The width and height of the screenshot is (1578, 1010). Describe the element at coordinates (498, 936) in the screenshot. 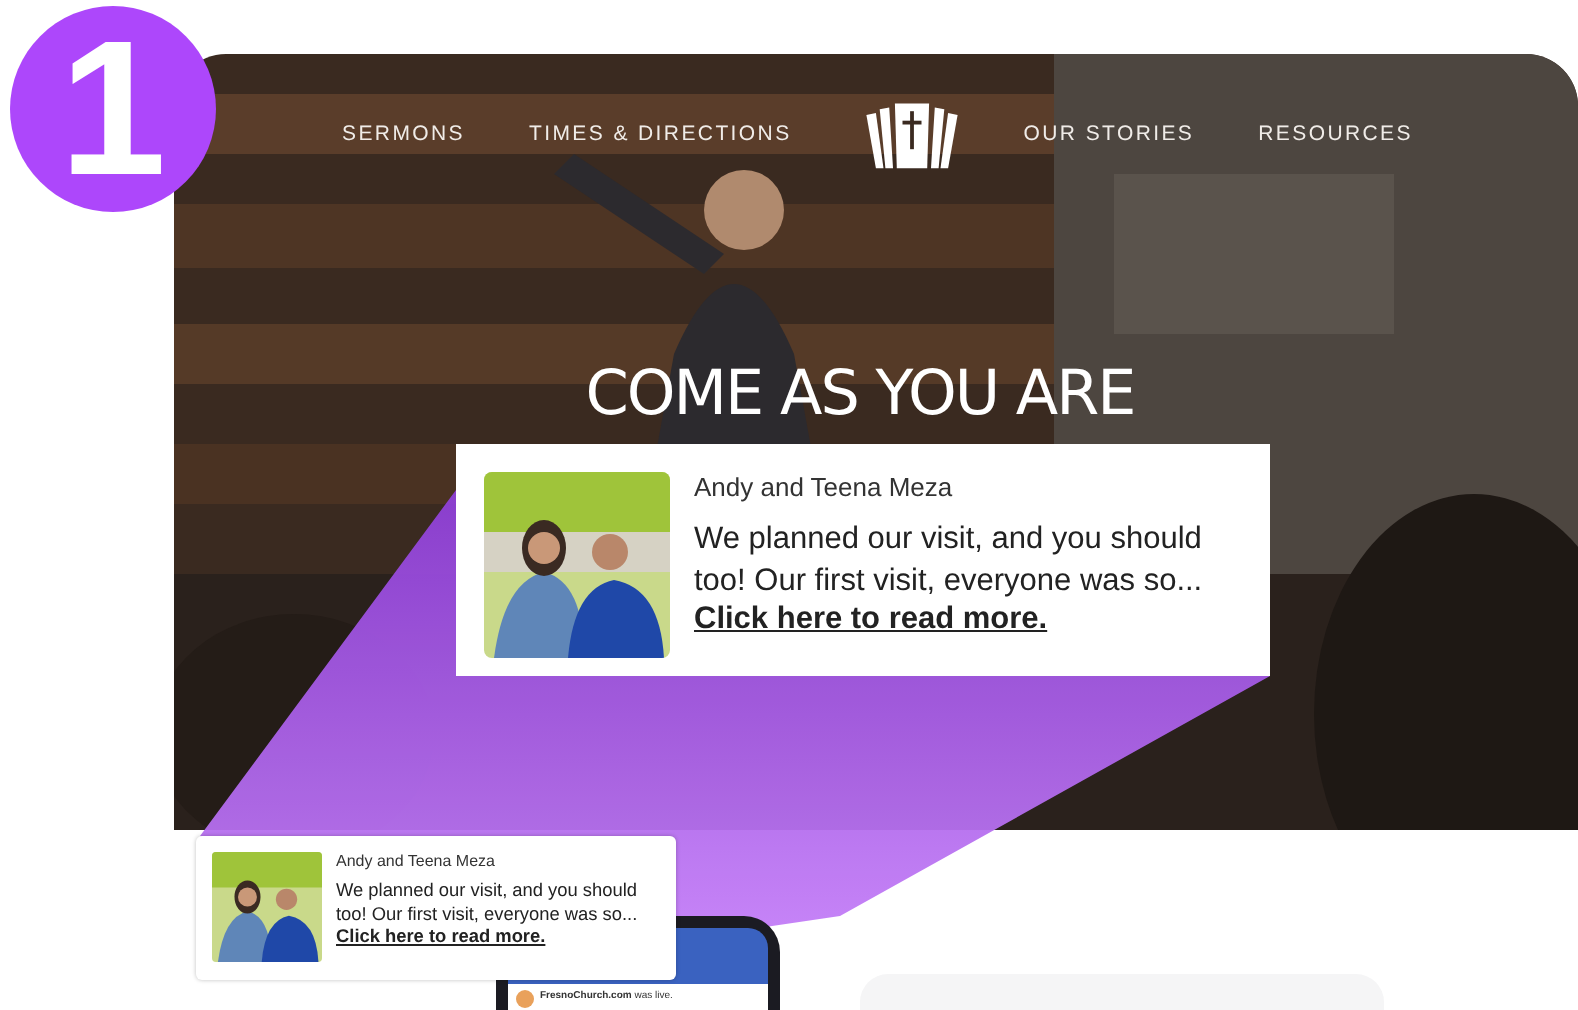

I see `read-more-link: Click here to read more.` at that location.